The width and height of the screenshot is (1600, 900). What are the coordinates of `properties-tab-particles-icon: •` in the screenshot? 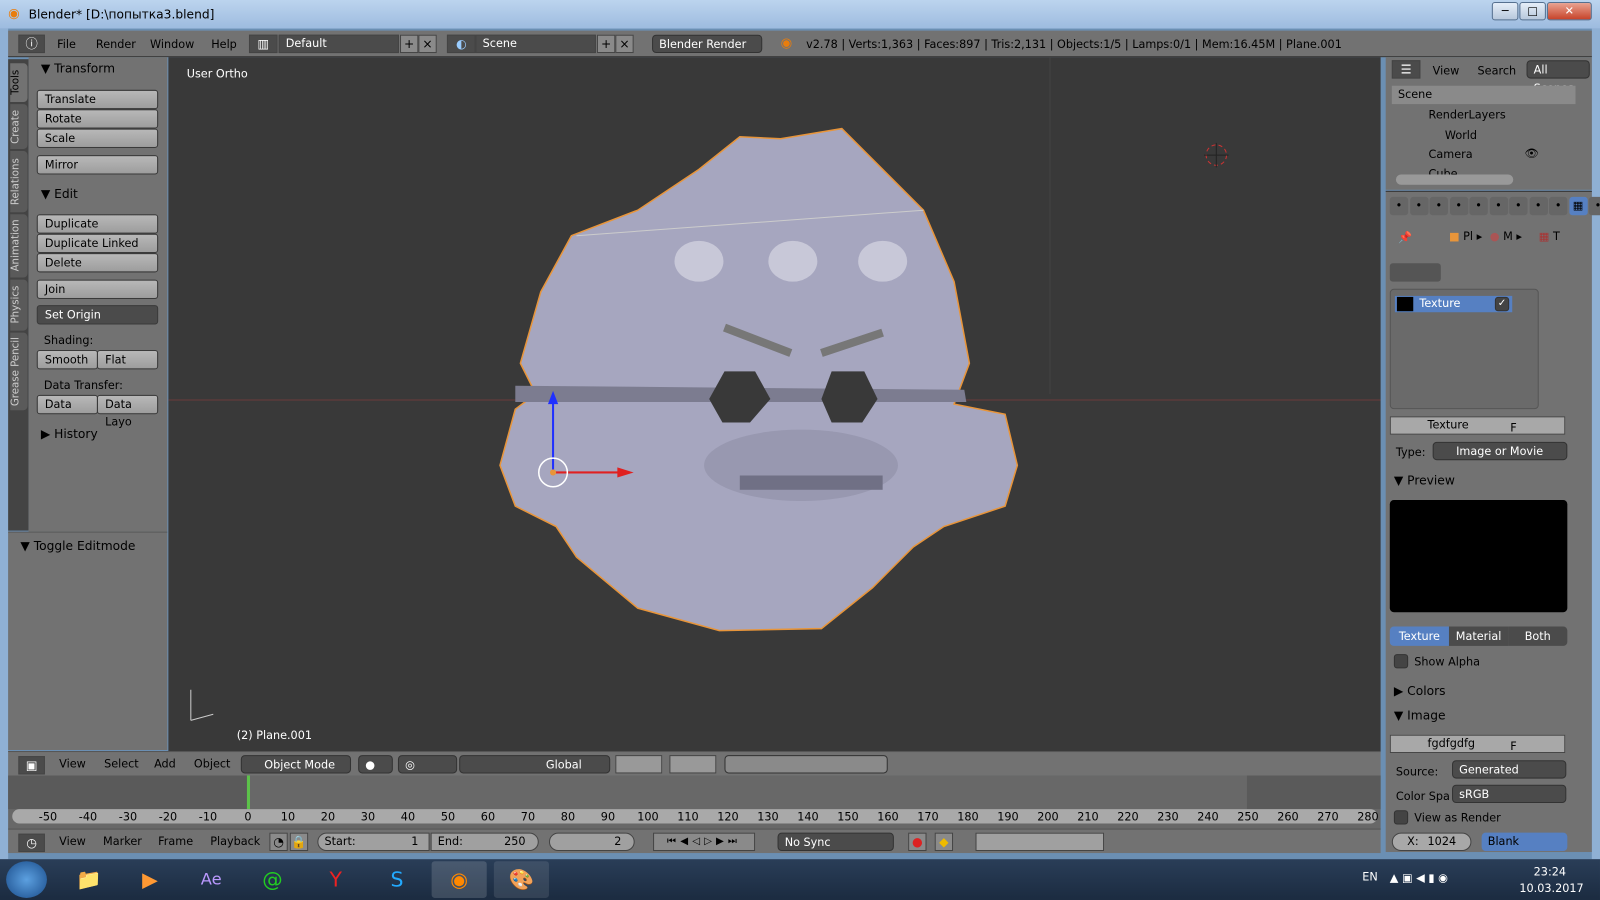 It's located at (1594, 206).